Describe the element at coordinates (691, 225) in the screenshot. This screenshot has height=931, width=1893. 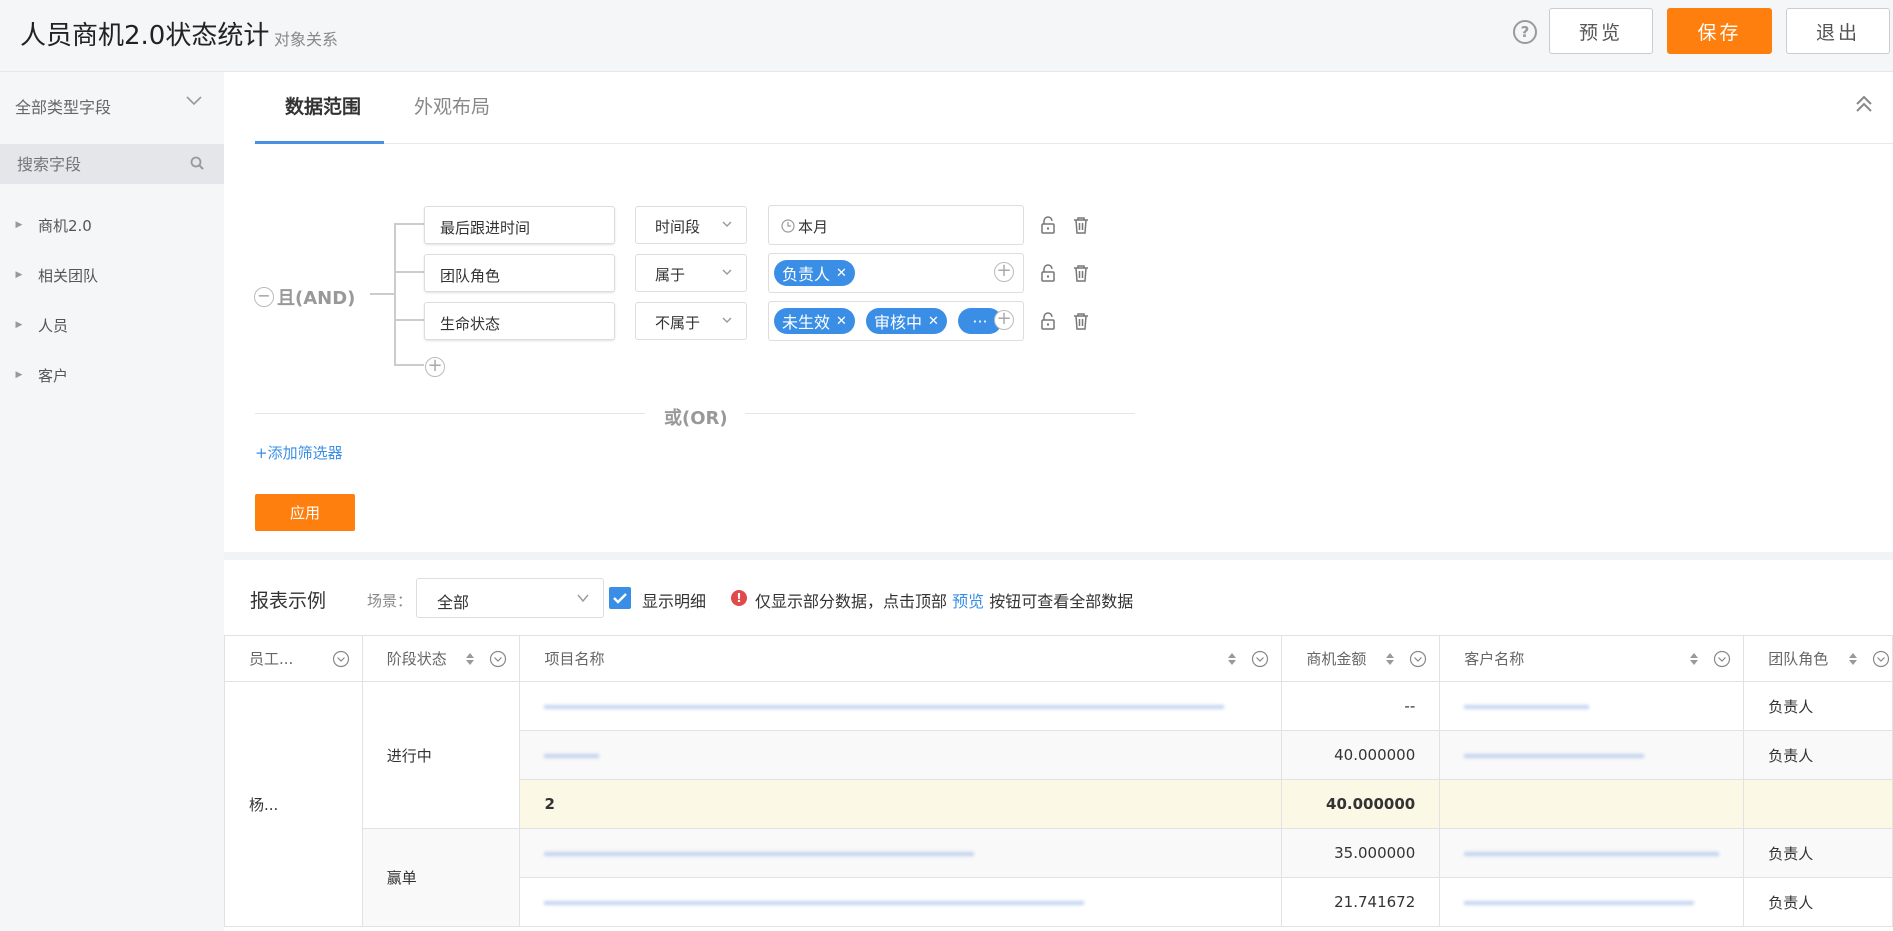
I see `condition-operator: 时间段` at that location.